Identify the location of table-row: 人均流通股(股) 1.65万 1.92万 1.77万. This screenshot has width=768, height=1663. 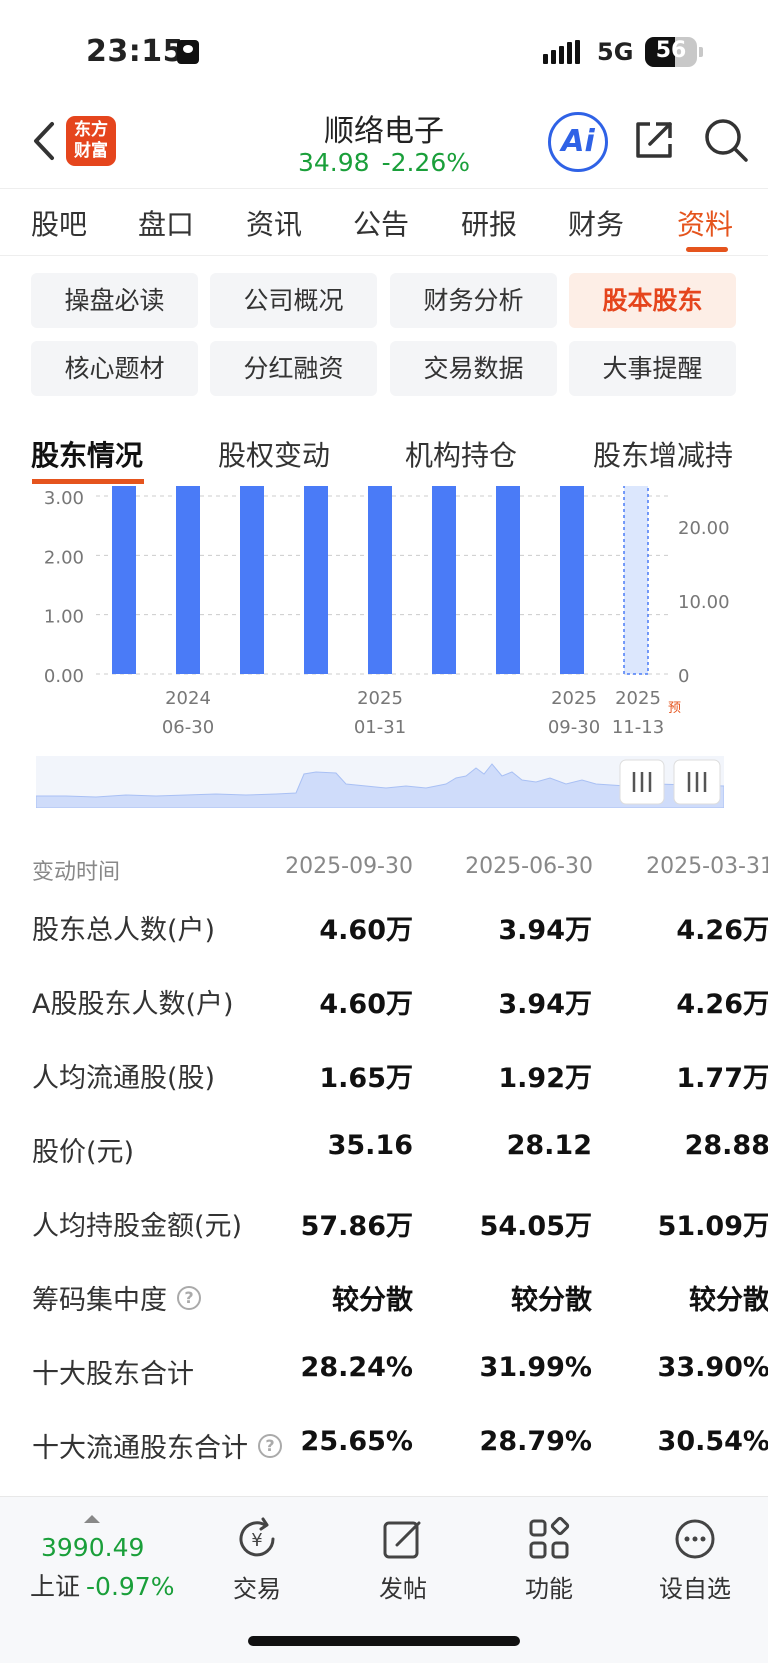
(400, 1078).